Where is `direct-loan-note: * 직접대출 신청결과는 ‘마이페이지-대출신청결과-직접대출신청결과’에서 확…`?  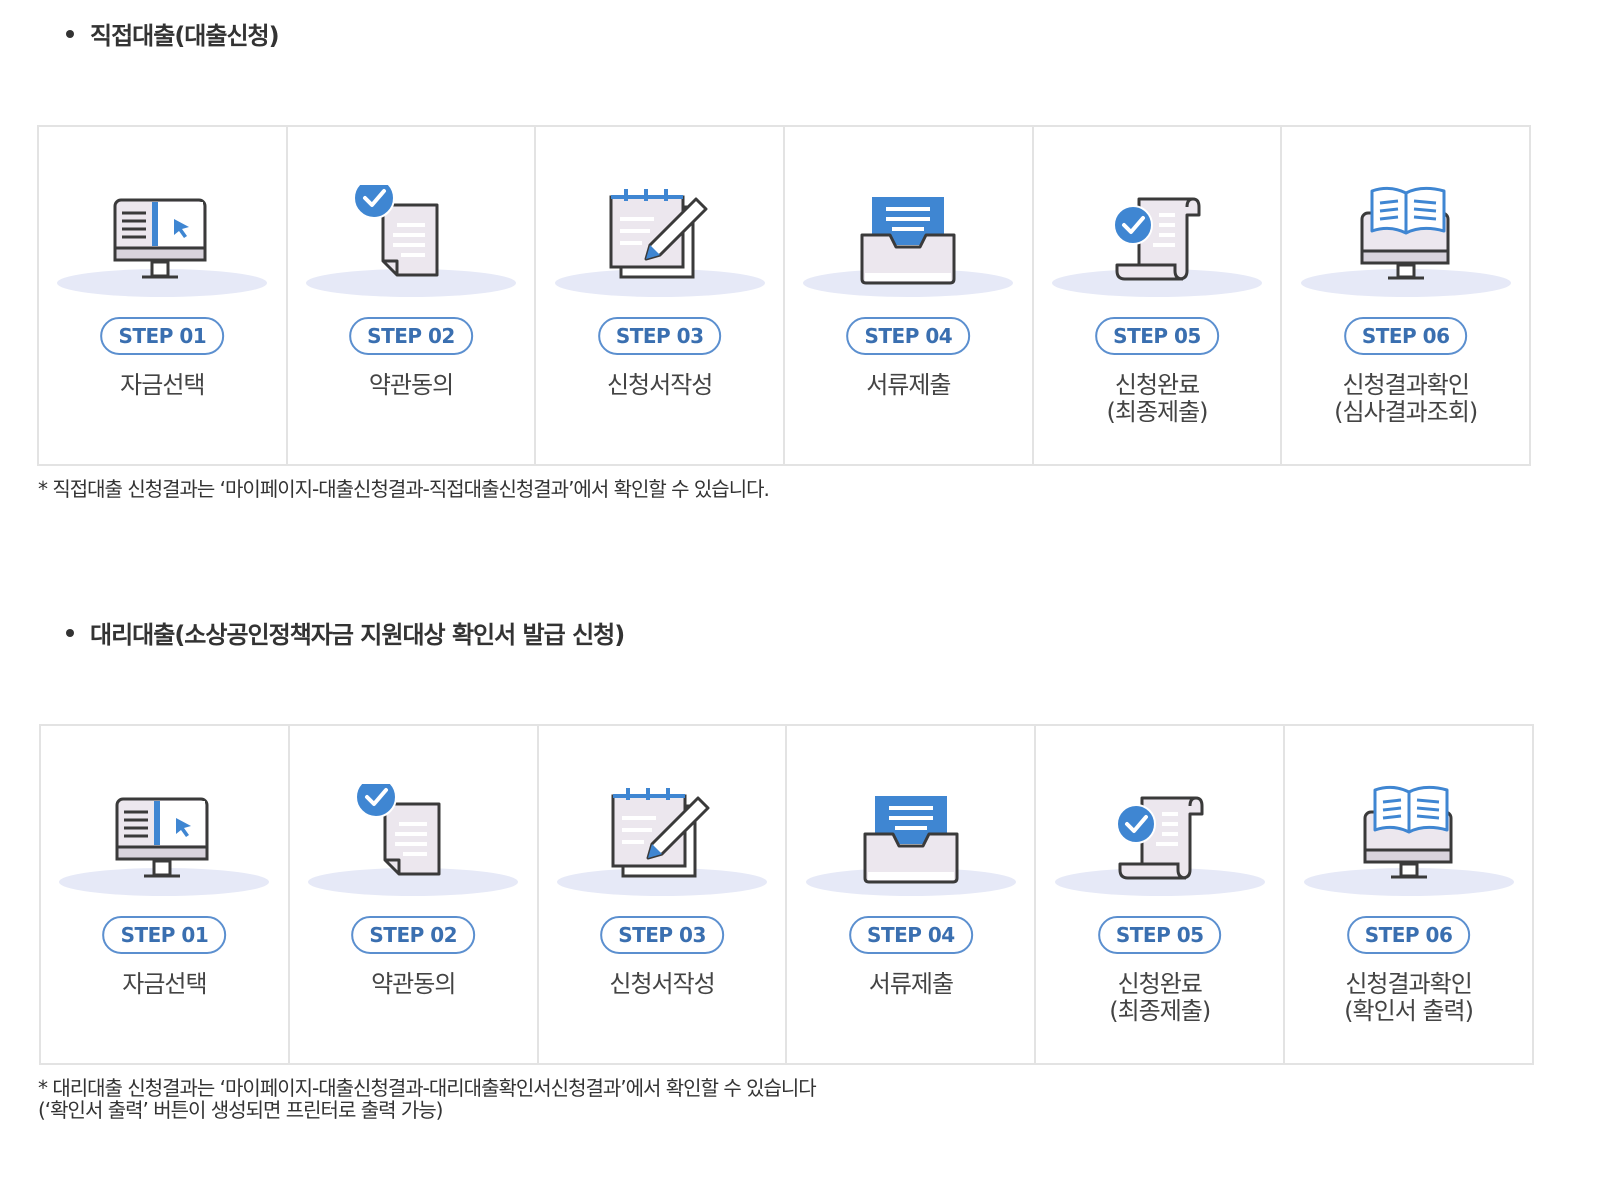
direct-loan-note: * 직접대출 신청결과는 ‘마이페이지-대출신청결과-직접대출신청결과’에서 확… is located at coordinates (404, 489).